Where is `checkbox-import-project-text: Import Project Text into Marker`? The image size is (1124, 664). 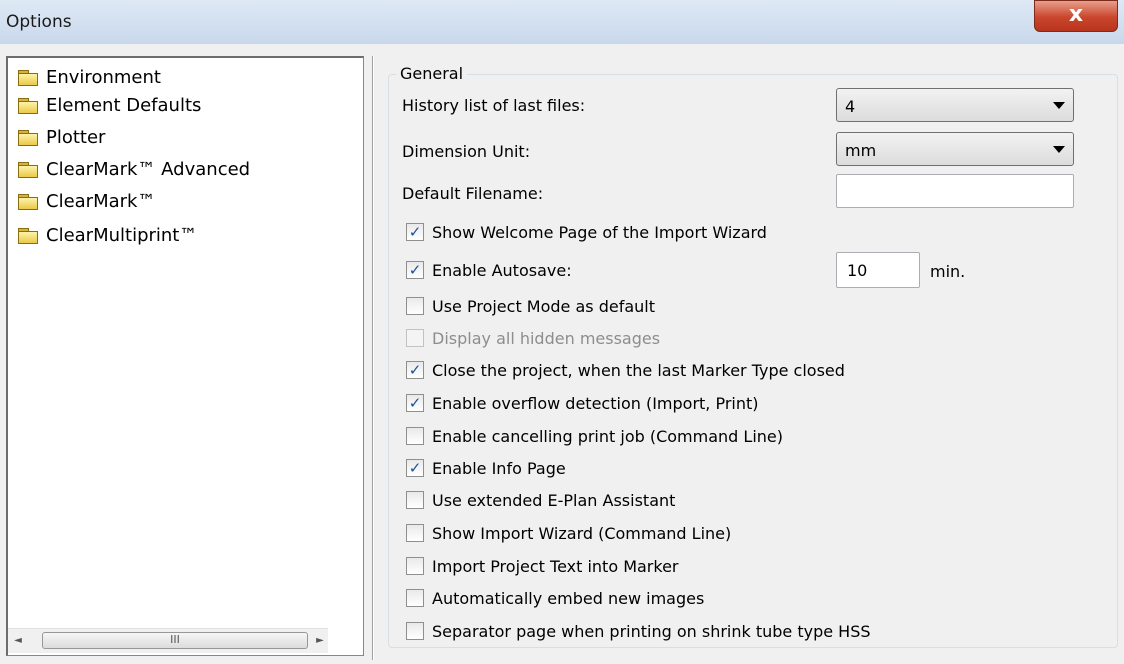
checkbox-import-project-text: Import Project Text into Marker is located at coordinates (542, 566).